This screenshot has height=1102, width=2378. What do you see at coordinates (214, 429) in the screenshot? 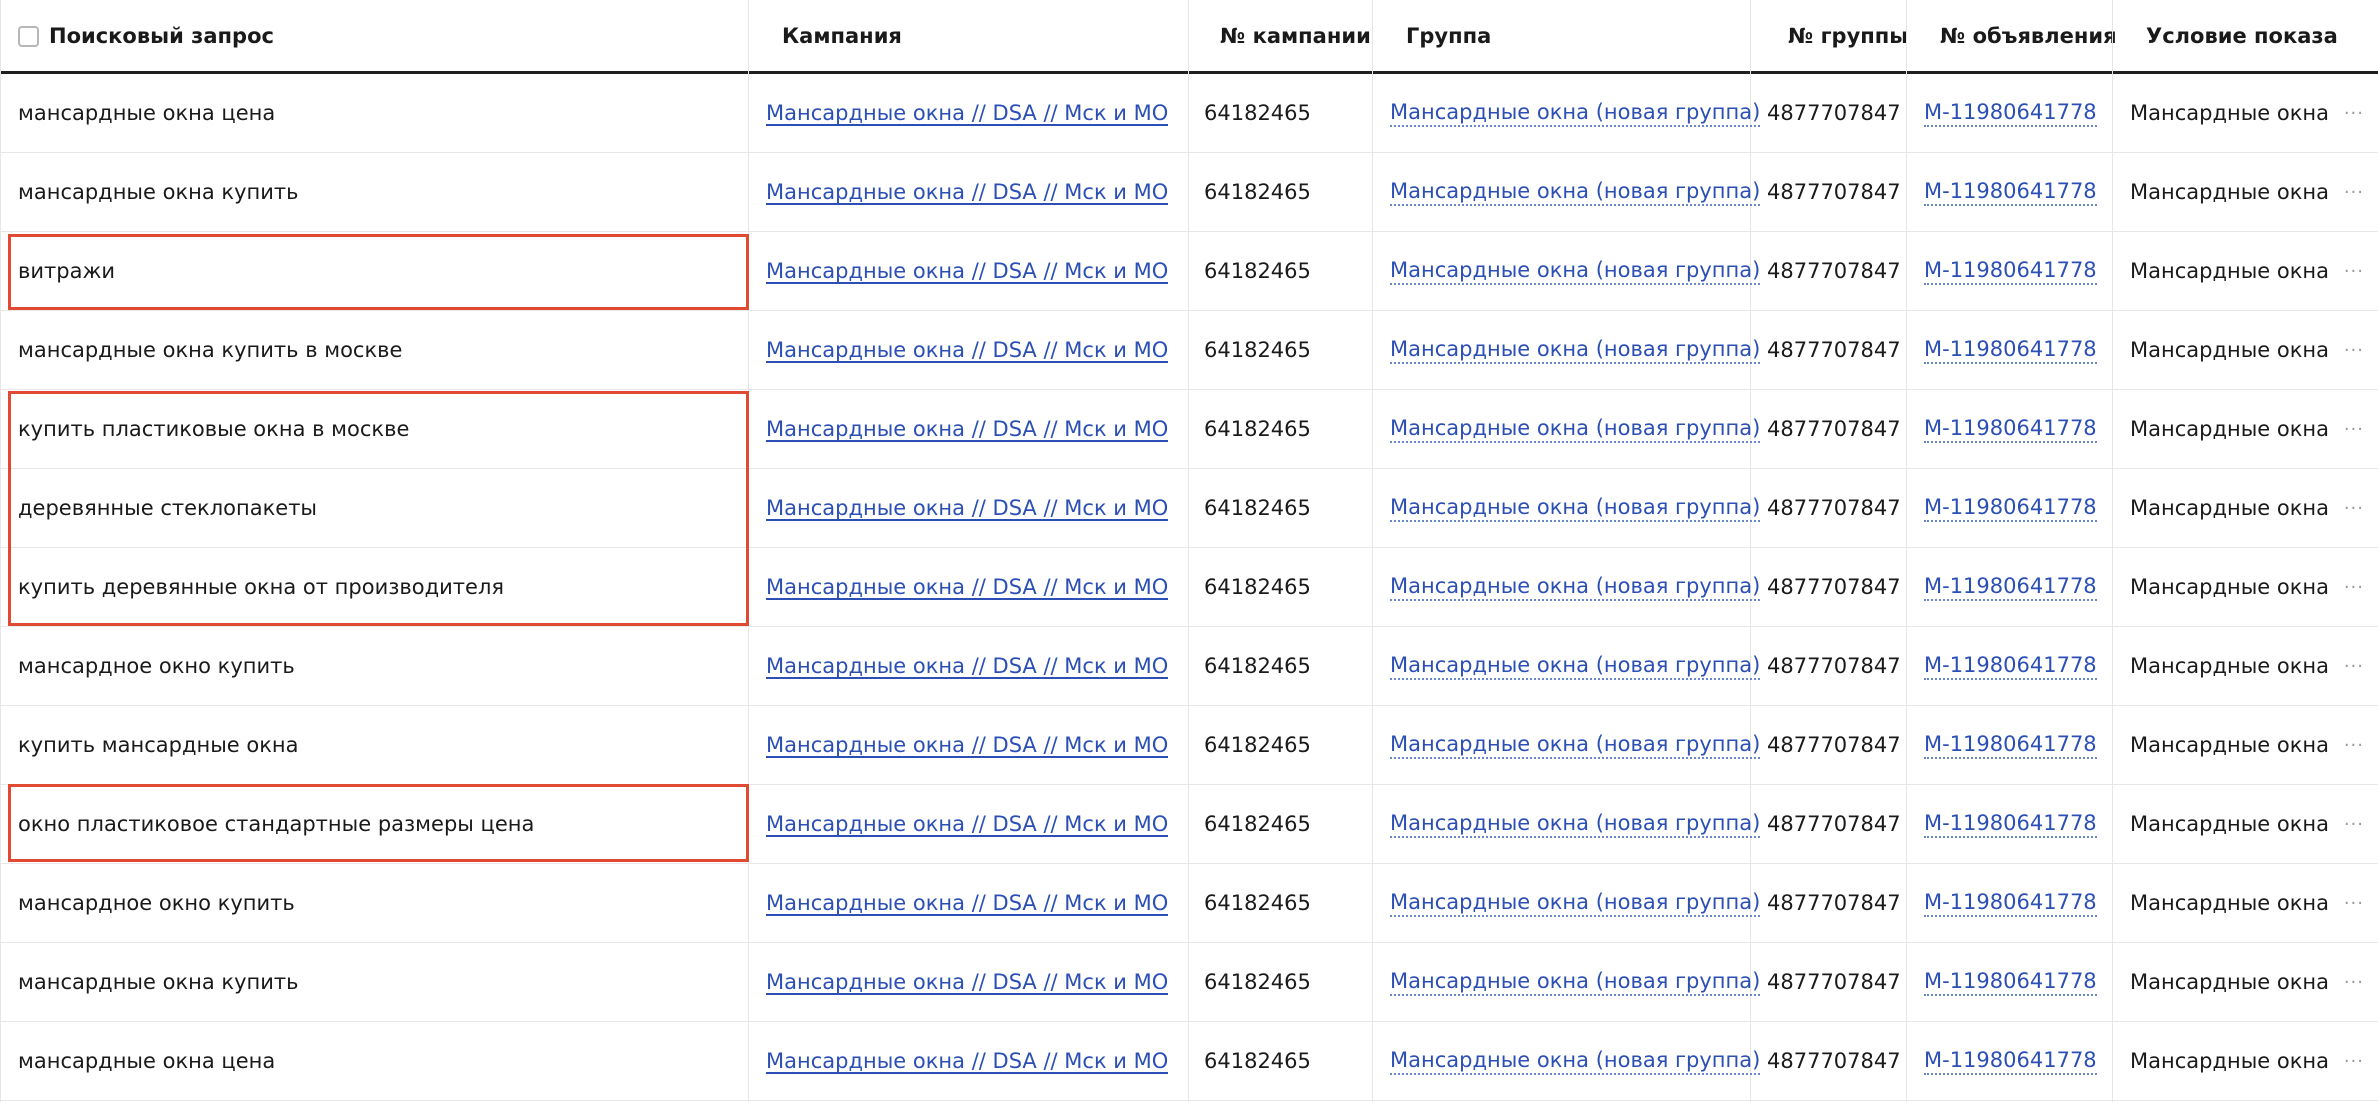
I see `query-cell: купить пластиковые окна в москве` at bounding box center [214, 429].